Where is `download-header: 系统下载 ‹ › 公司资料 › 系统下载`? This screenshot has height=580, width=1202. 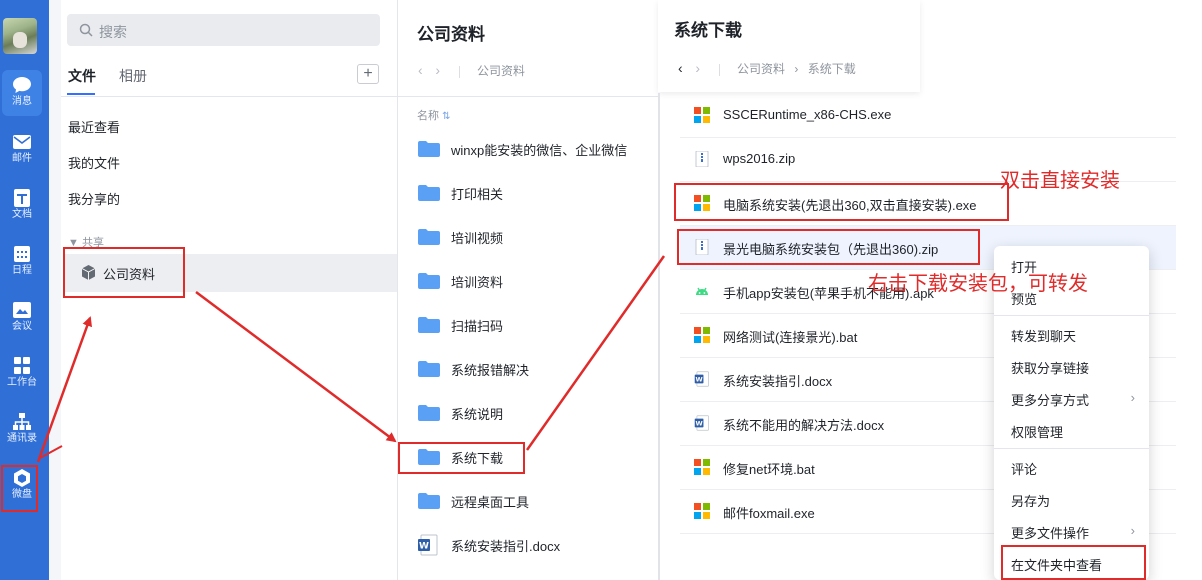
download-header: 系统下载 ‹ › 公司资料 › 系统下载 is located at coordinates (789, 46).